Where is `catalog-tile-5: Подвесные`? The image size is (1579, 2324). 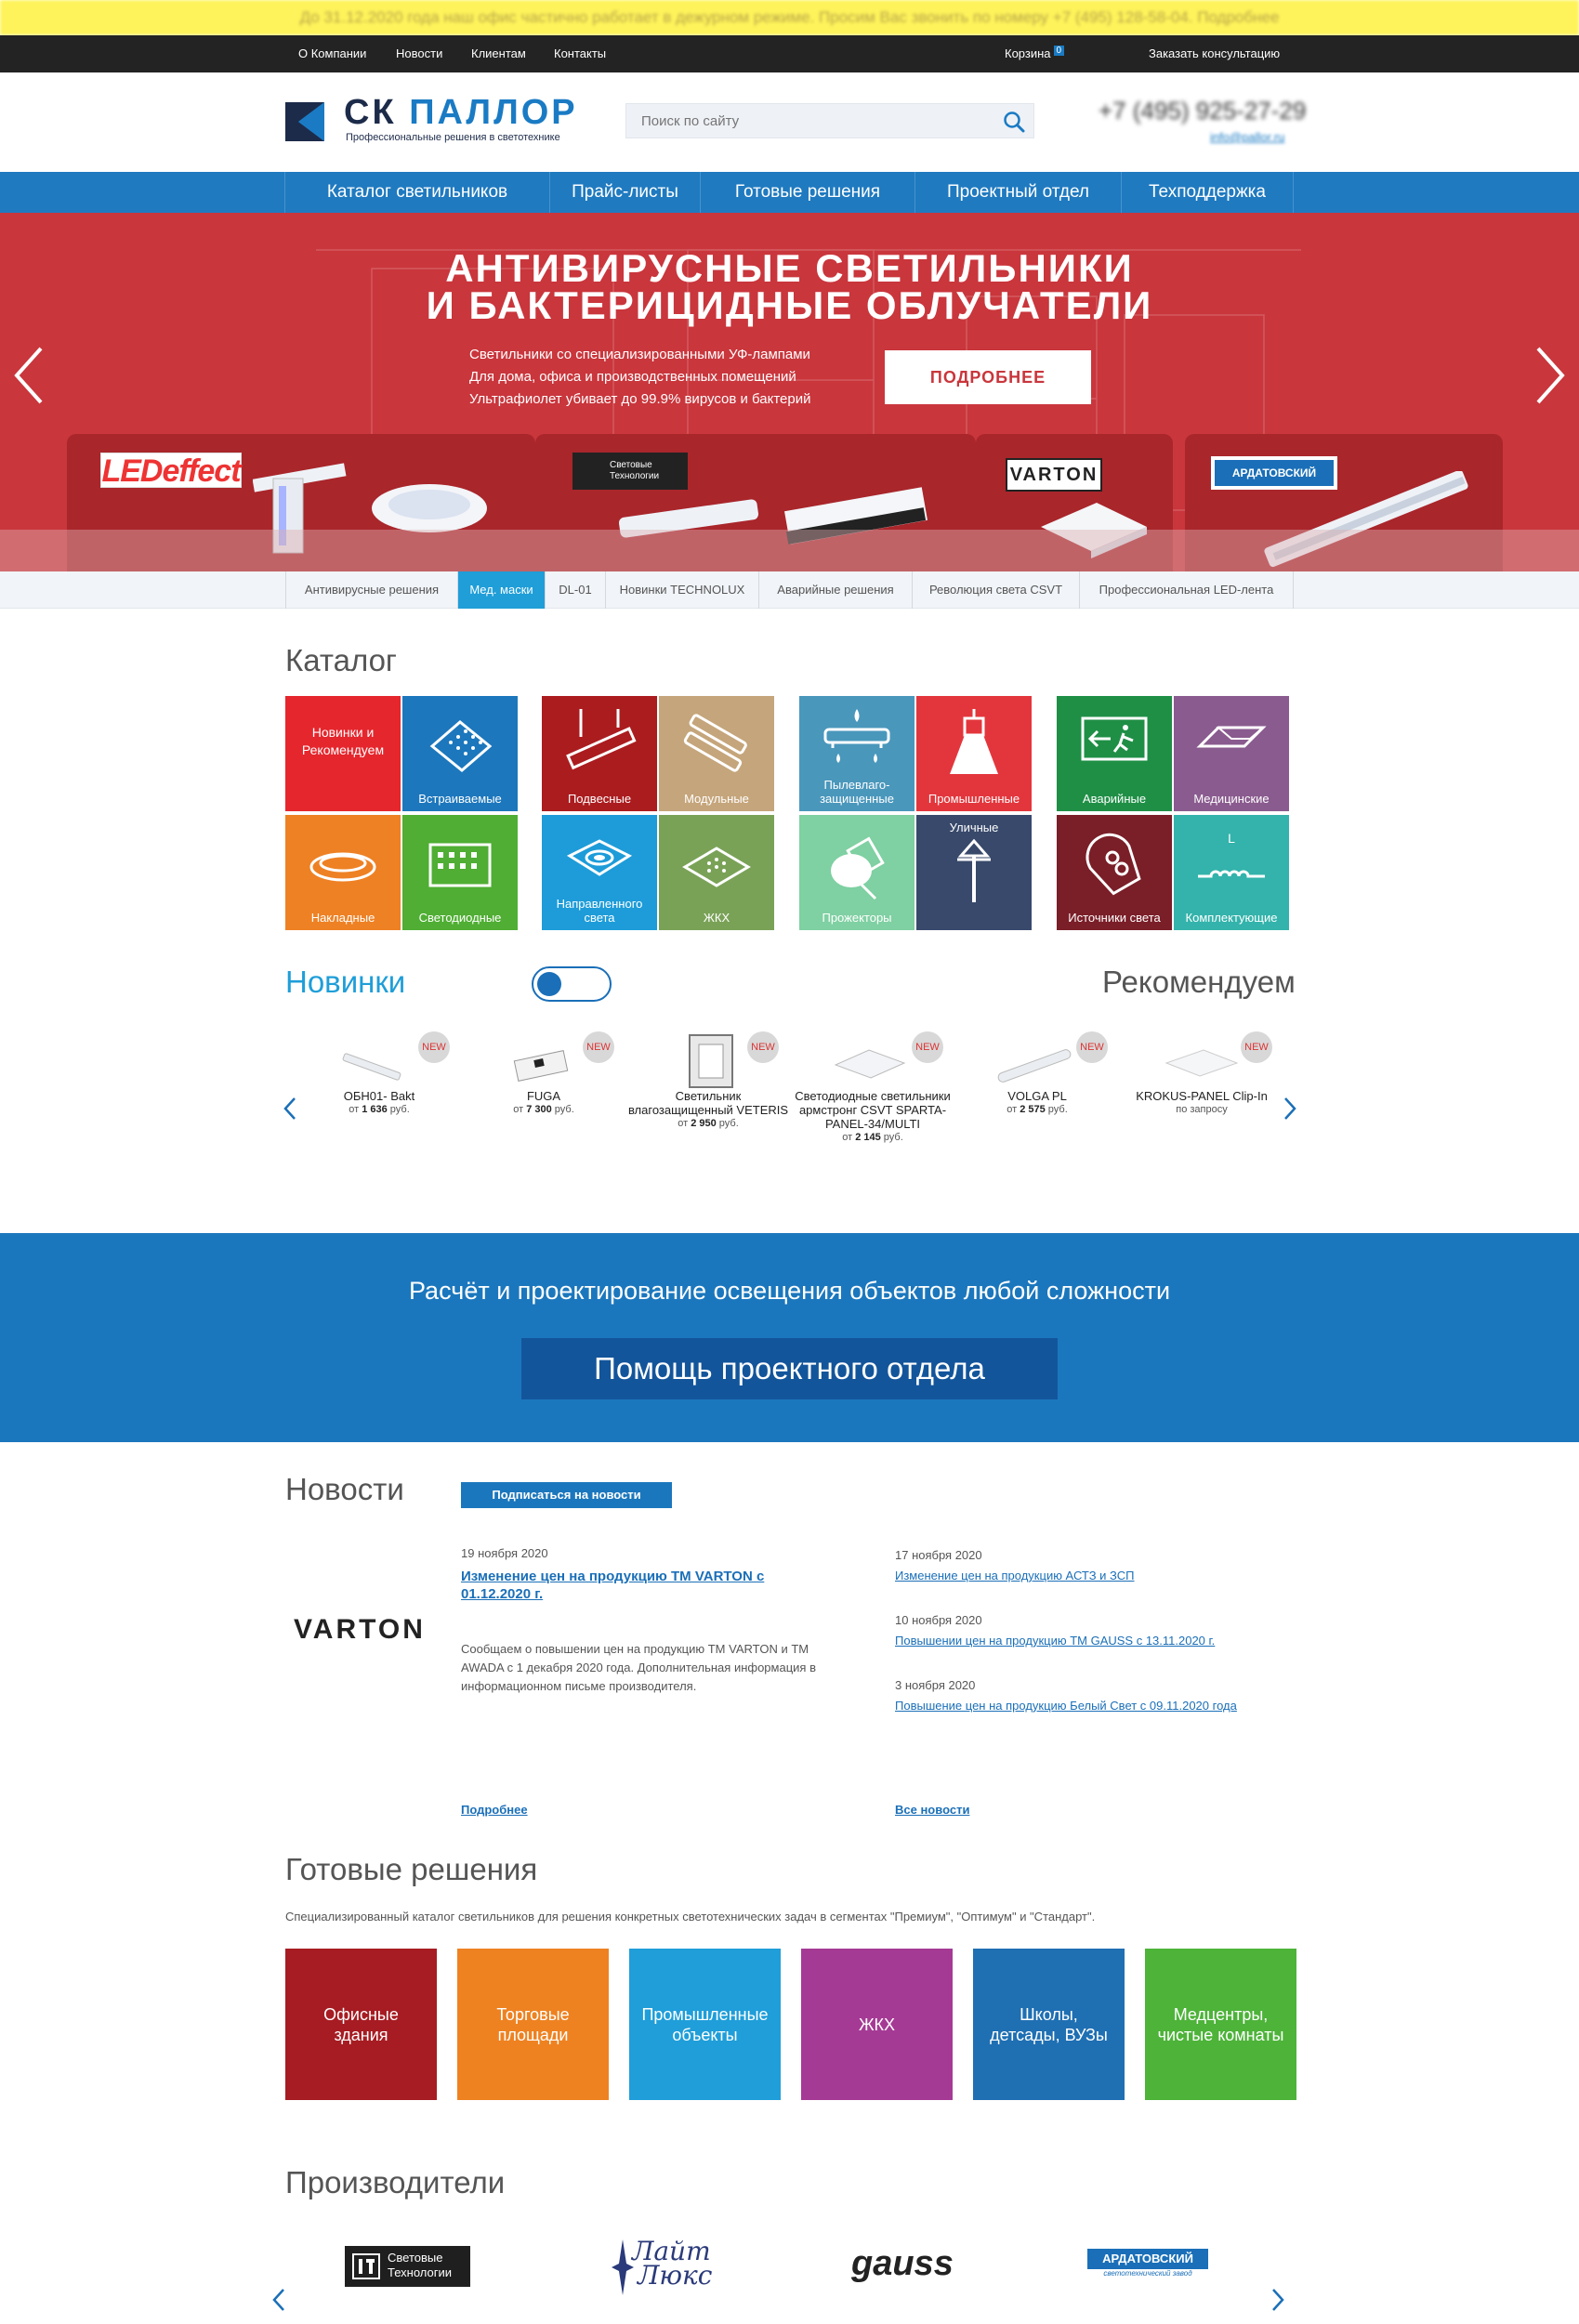 catalog-tile-5: Подвесные is located at coordinates (599, 753).